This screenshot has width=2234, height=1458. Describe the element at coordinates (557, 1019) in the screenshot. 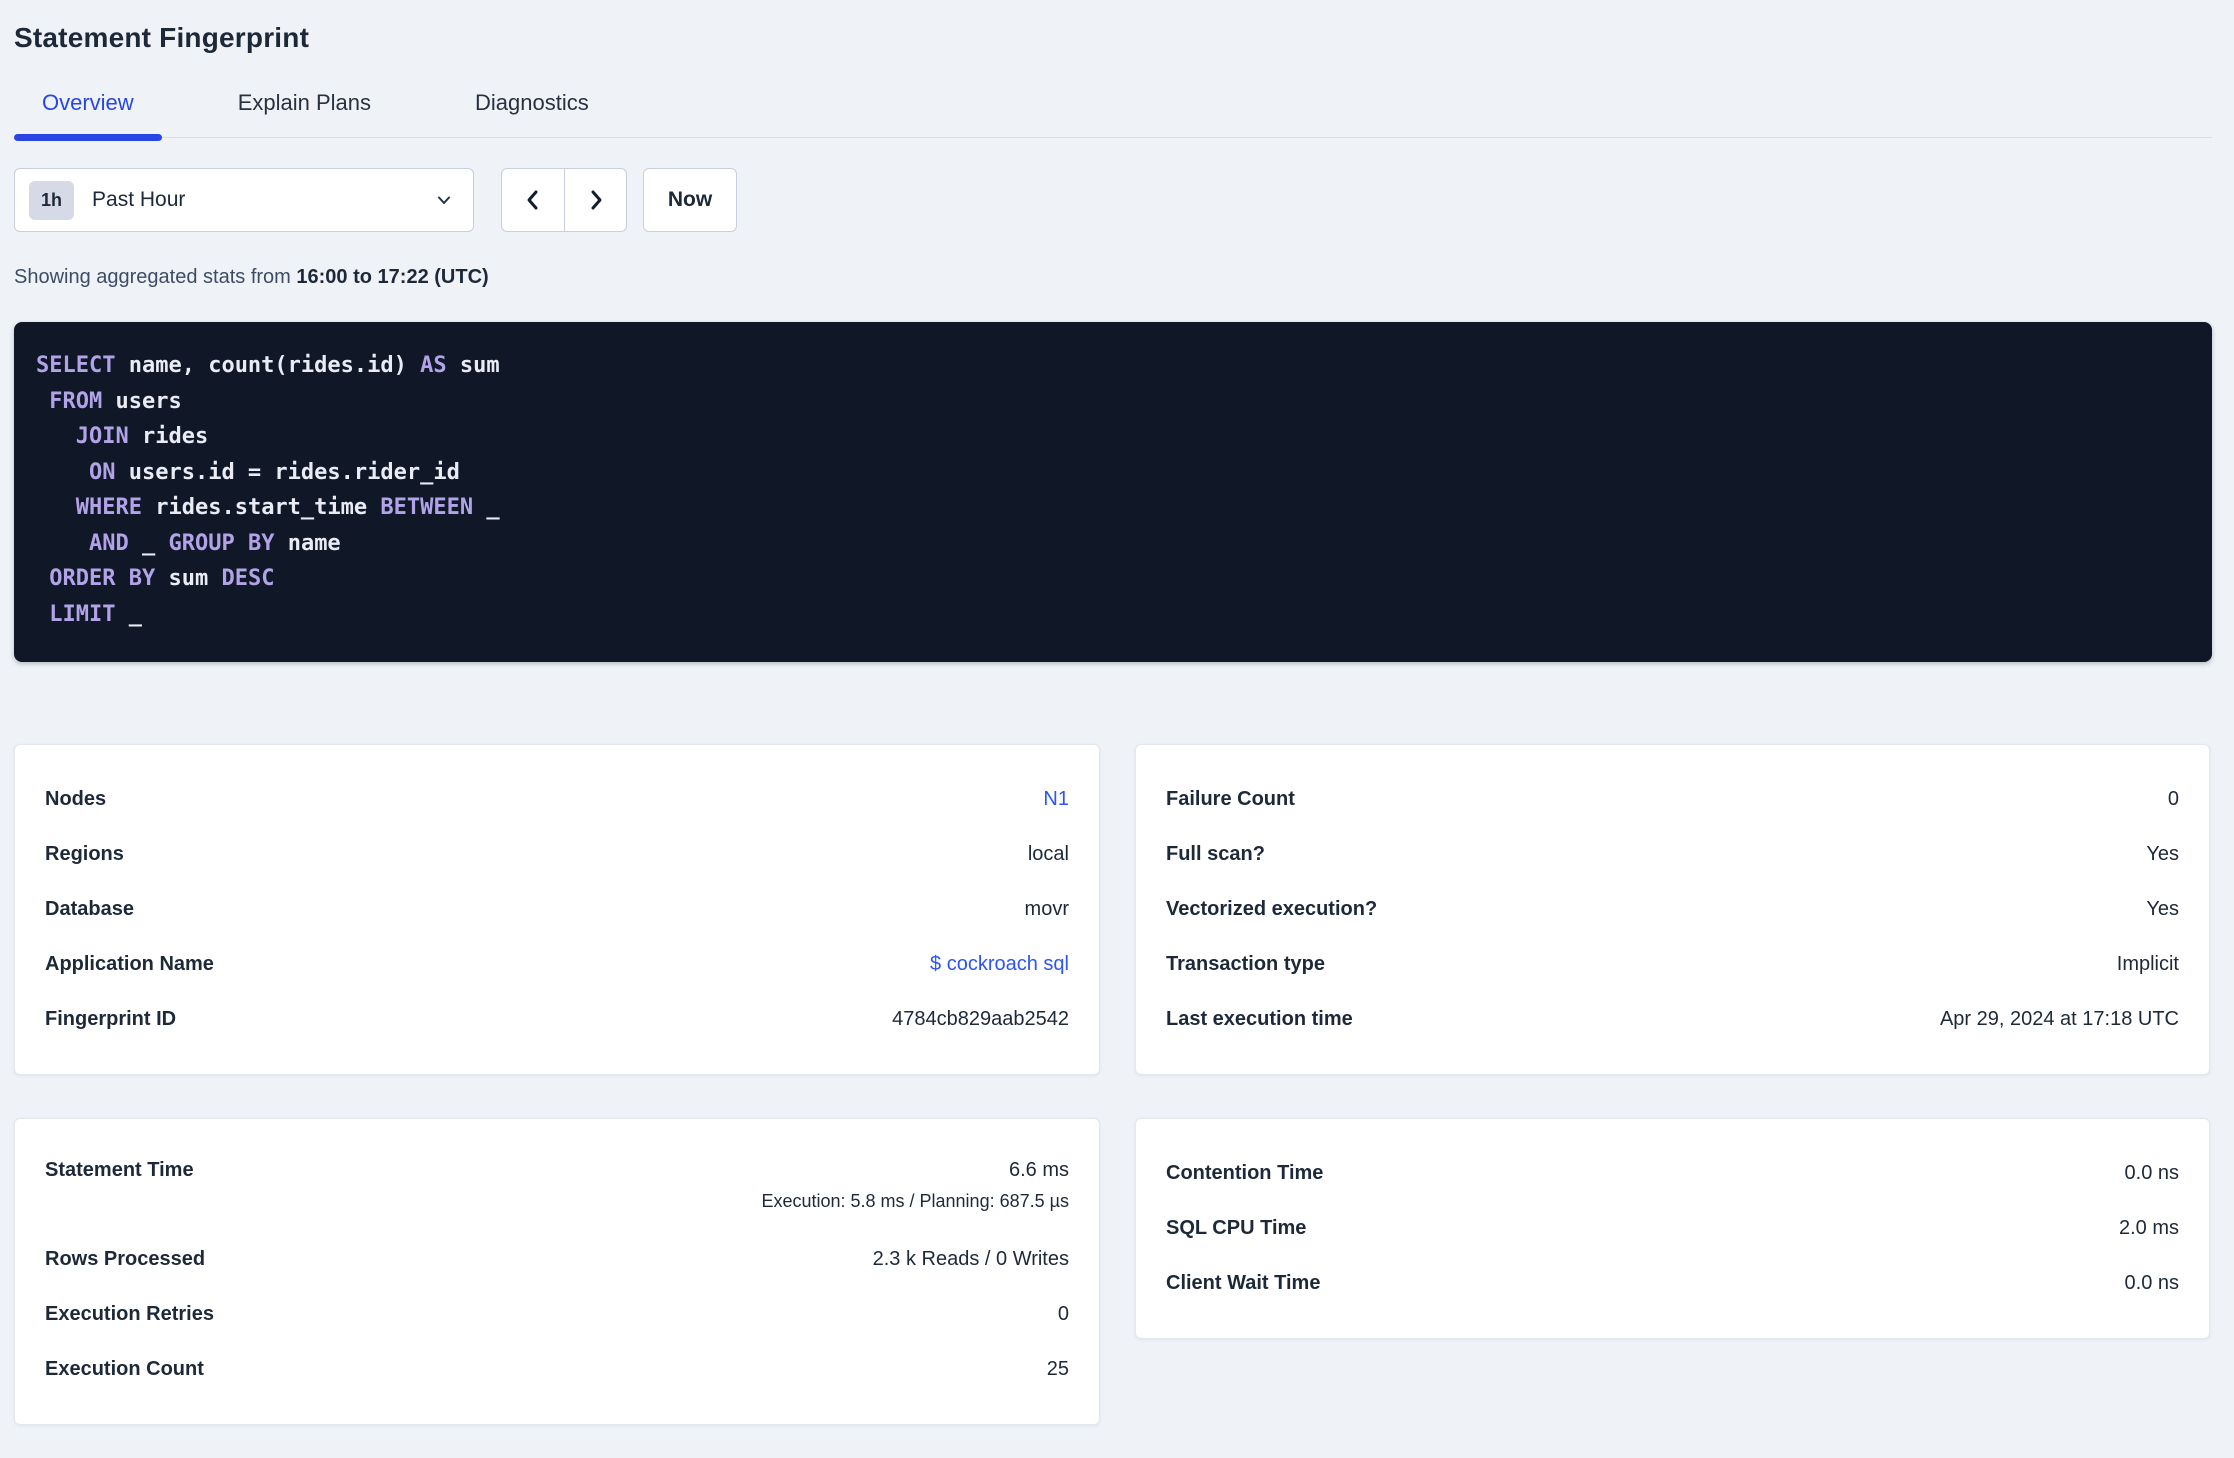

I see `info-row-fingerprint-id: Fingerprint ID 4784cb829aab2542` at that location.